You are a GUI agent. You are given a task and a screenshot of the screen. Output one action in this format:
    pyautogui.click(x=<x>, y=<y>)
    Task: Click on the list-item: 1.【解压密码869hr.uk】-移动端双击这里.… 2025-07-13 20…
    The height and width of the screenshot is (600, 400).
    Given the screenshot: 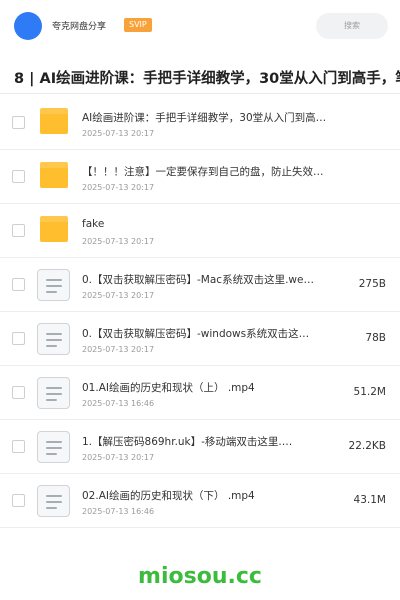 What is the action you would take?
    pyautogui.click(x=200, y=447)
    